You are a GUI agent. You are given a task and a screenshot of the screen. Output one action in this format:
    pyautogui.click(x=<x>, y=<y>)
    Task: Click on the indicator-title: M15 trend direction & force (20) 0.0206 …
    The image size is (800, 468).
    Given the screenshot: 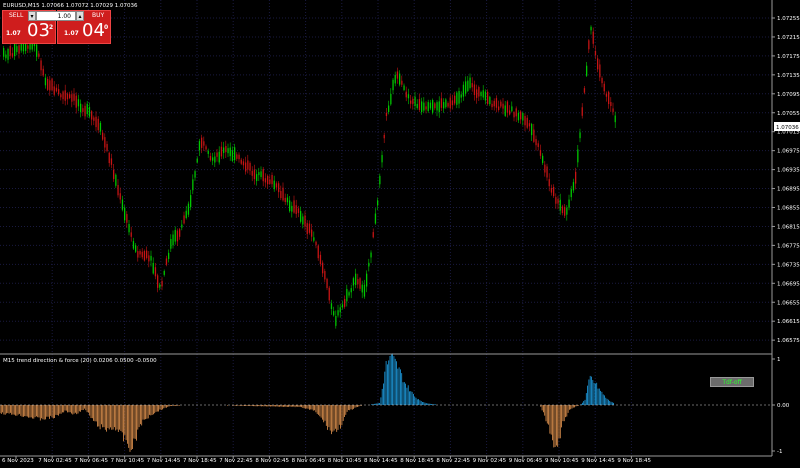 What is the action you would take?
    pyautogui.click(x=80, y=361)
    